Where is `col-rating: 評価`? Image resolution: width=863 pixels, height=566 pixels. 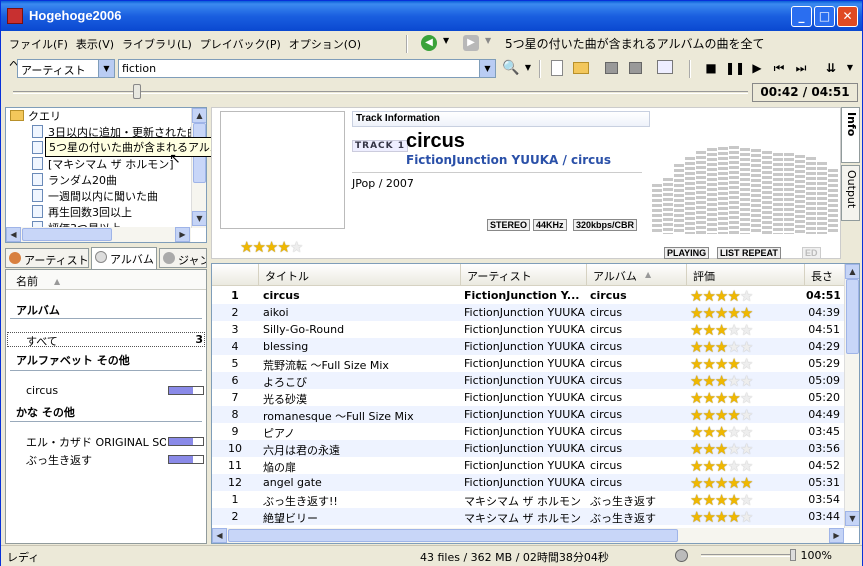 col-rating: 評価 is located at coordinates (745, 275).